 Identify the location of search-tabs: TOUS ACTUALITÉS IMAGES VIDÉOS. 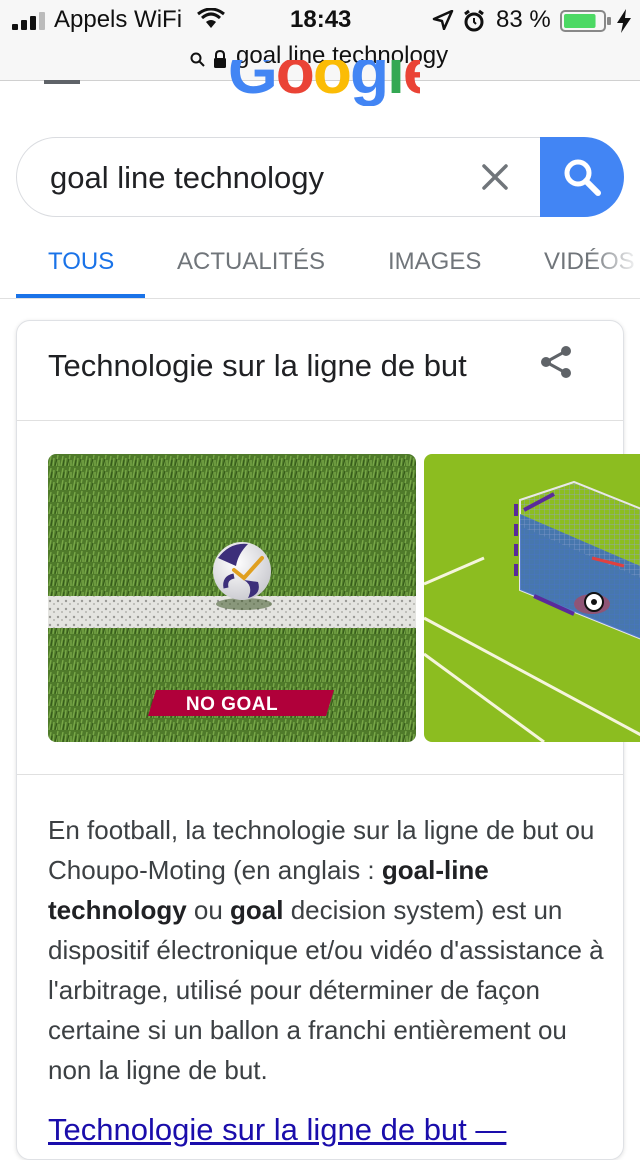
(320, 264).